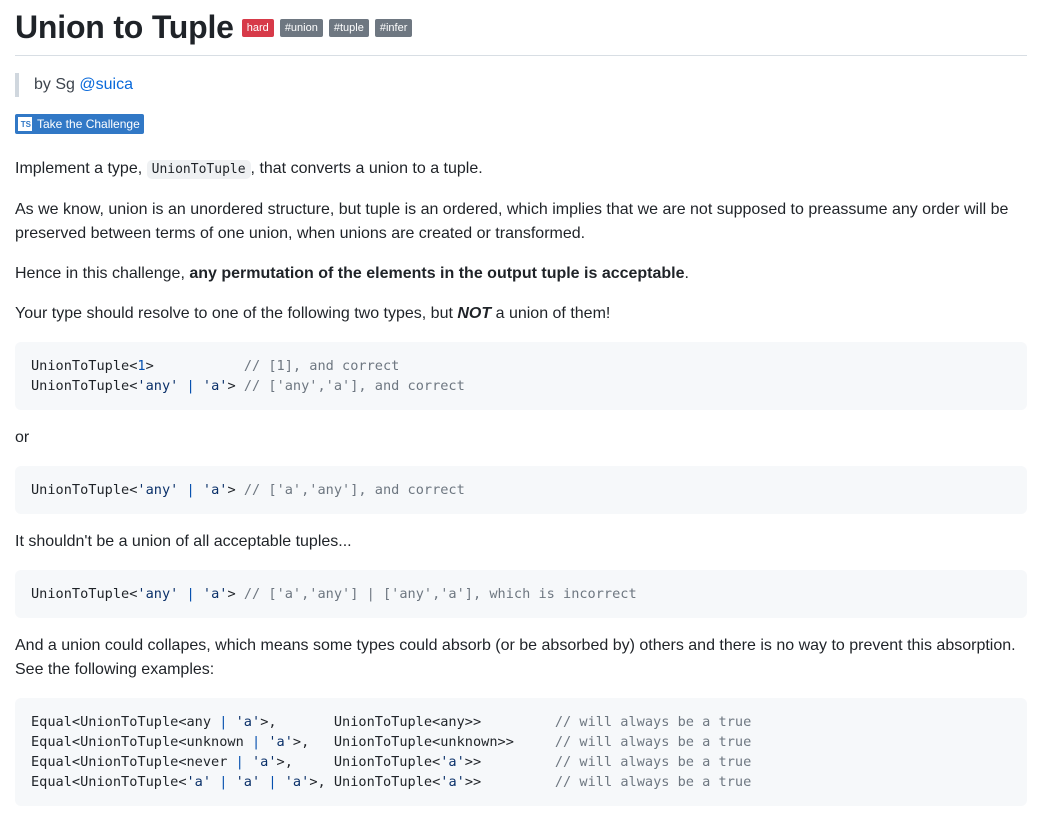 The image size is (1039, 832). What do you see at coordinates (22, 437) in the screenshot?
I see `or-paragraph: or` at bounding box center [22, 437].